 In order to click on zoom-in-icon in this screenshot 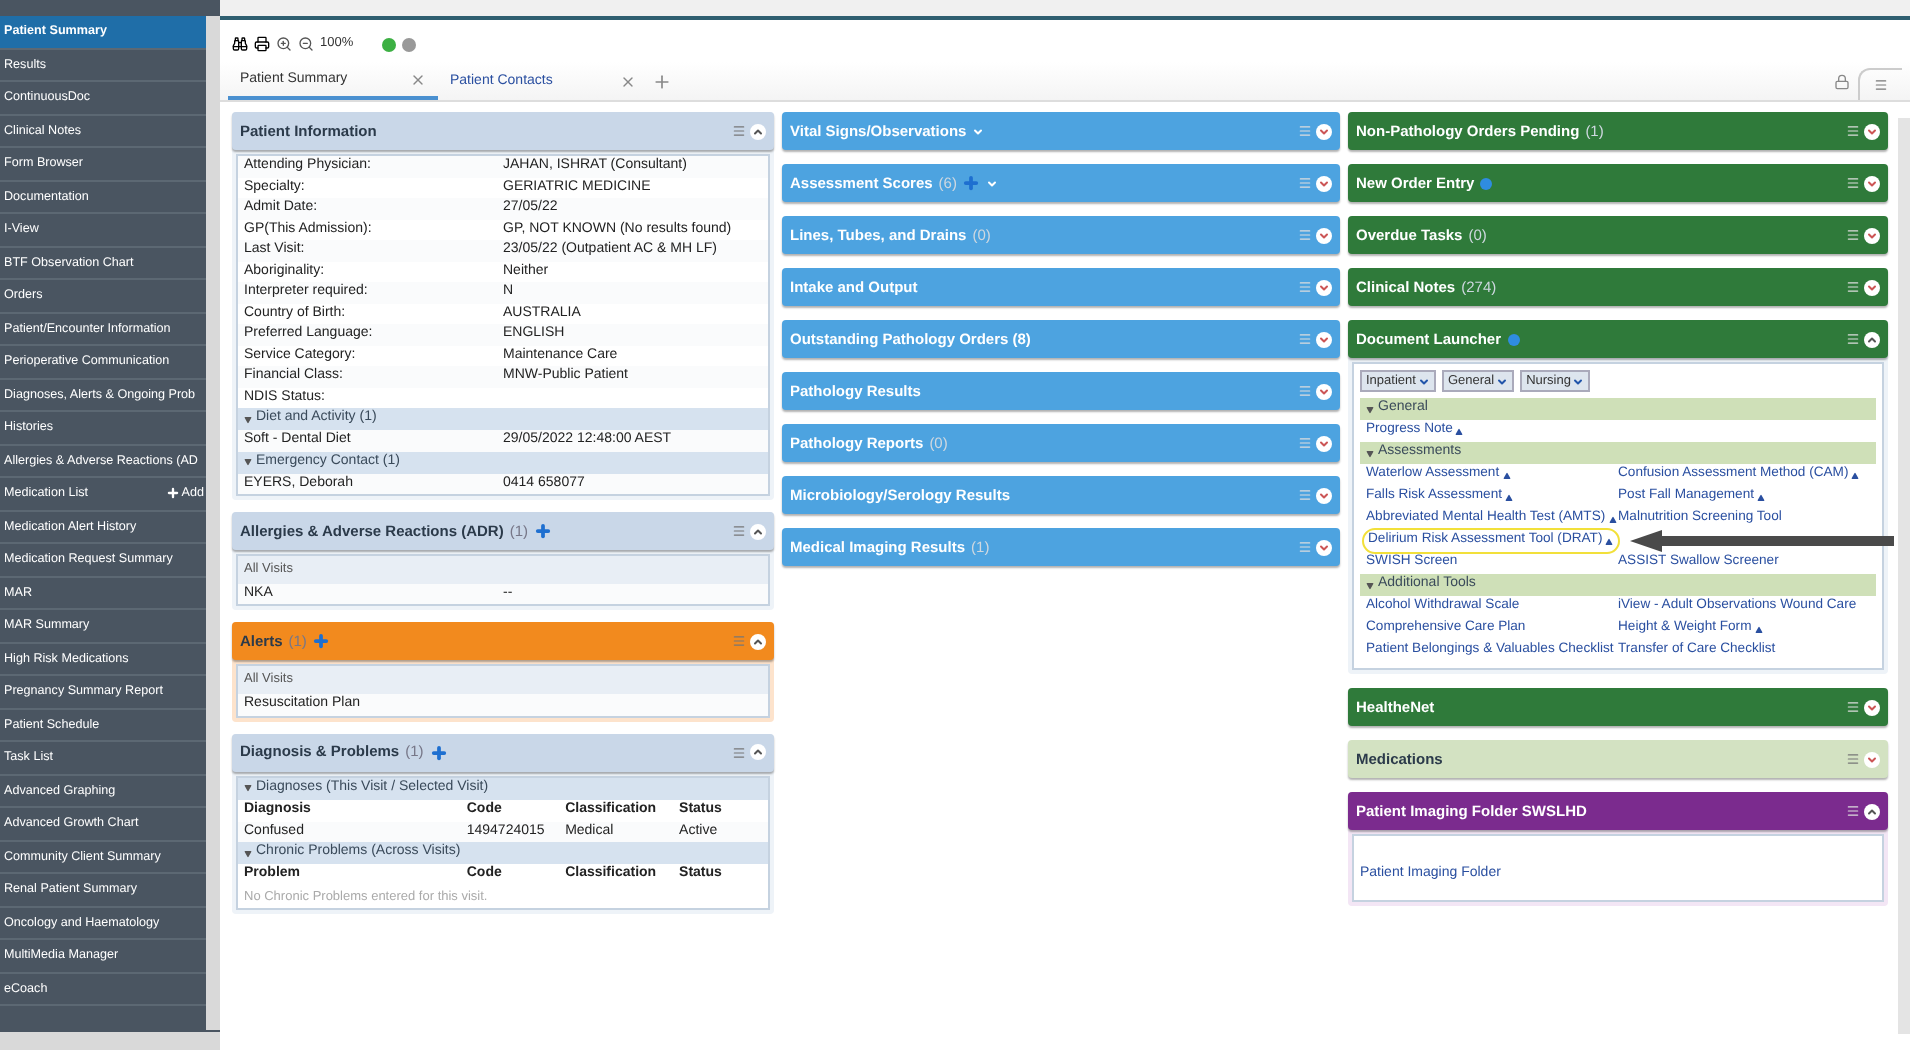, I will do `click(284, 44)`.